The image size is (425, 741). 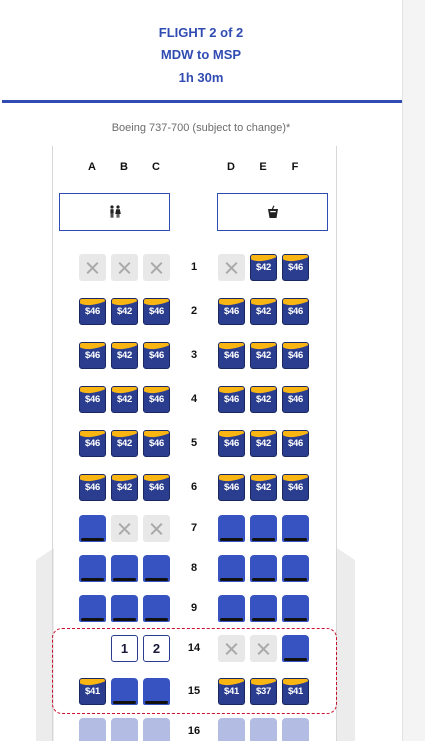 What do you see at coordinates (92, 729) in the screenshot?
I see `seat-16a` at bounding box center [92, 729].